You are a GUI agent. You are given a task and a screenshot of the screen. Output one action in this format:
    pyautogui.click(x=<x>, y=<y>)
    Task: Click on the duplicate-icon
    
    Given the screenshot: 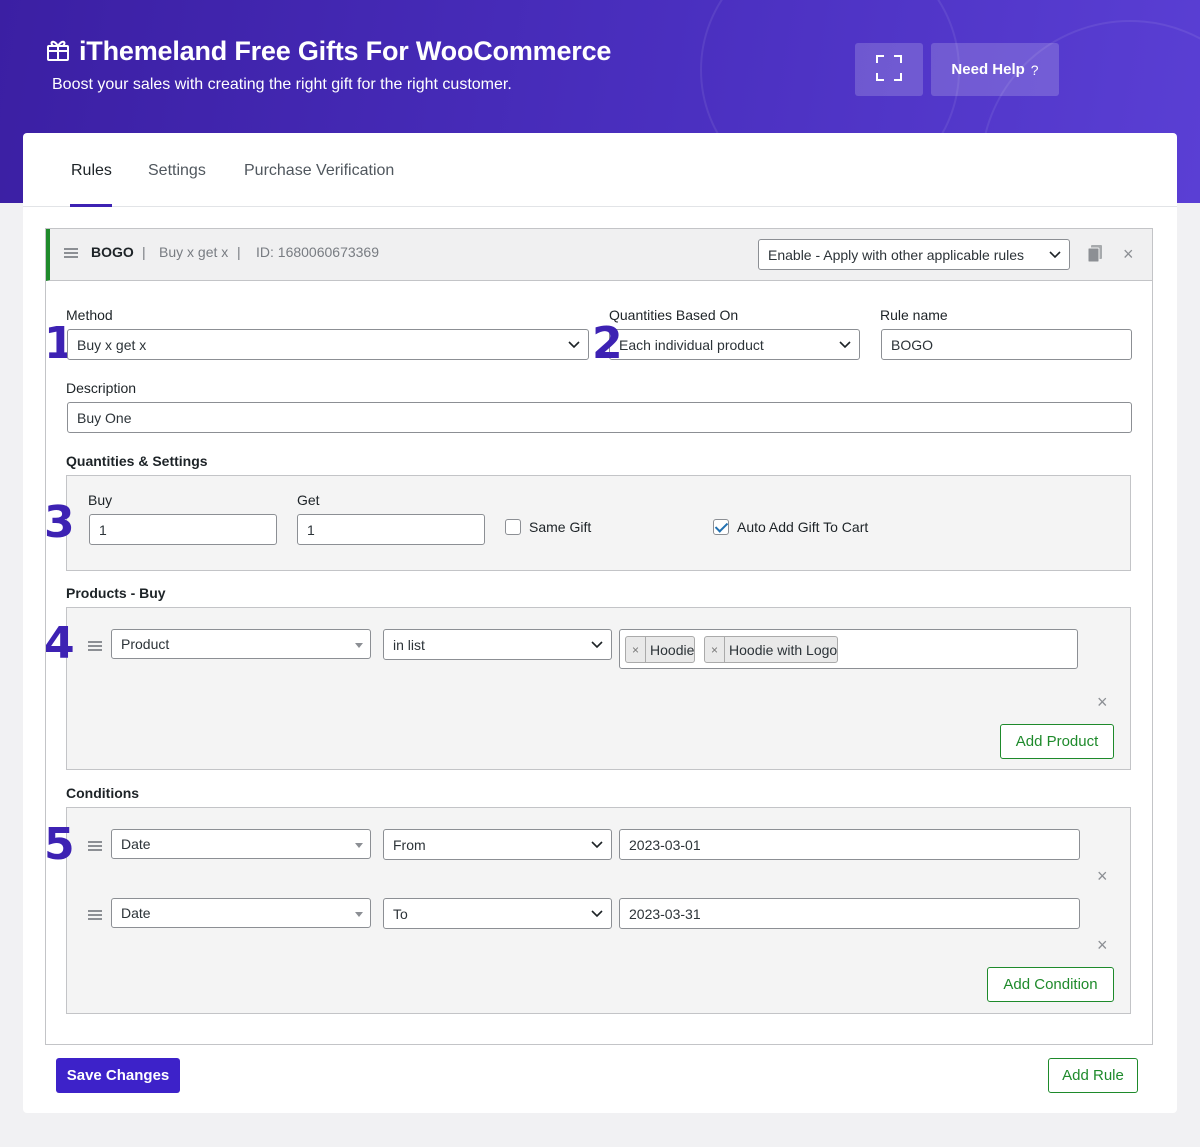 What is the action you would take?
    pyautogui.click(x=1095, y=256)
    